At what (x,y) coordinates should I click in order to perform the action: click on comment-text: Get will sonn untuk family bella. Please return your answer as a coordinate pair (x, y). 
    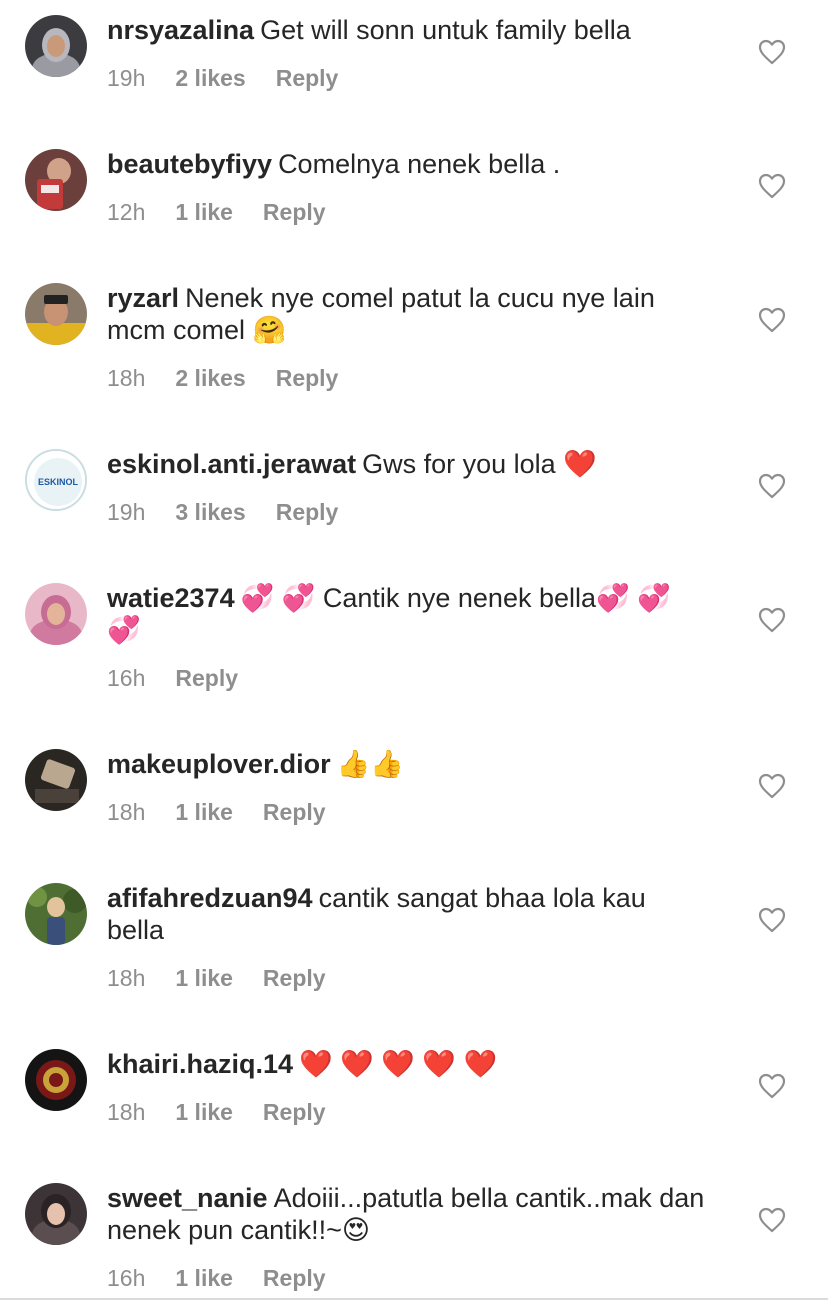
    Looking at the image, I should click on (445, 30).